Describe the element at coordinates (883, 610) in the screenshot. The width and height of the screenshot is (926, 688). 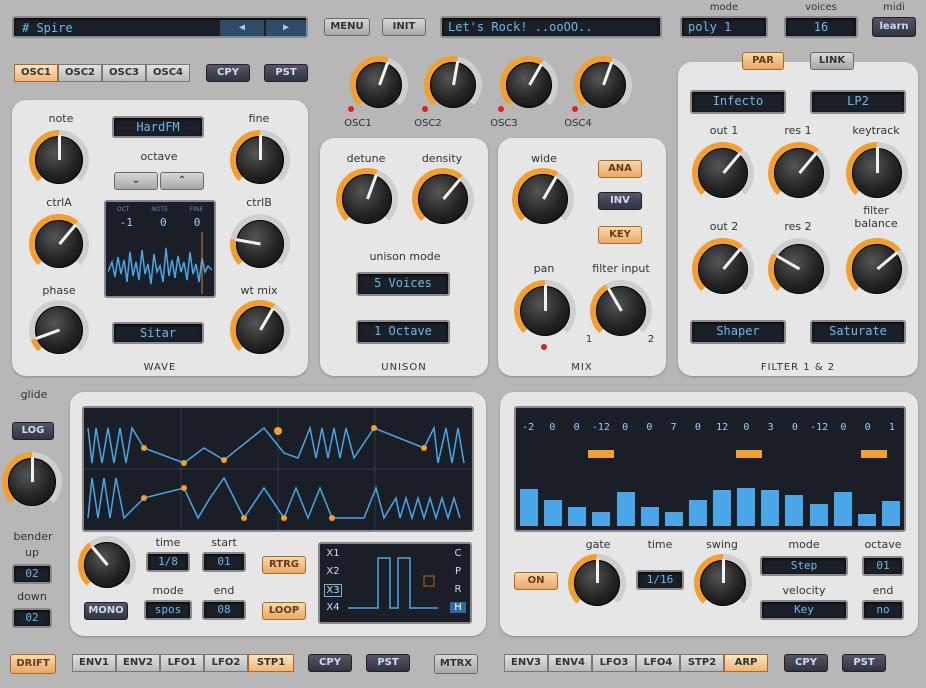
I see `arp-end-value: no` at that location.